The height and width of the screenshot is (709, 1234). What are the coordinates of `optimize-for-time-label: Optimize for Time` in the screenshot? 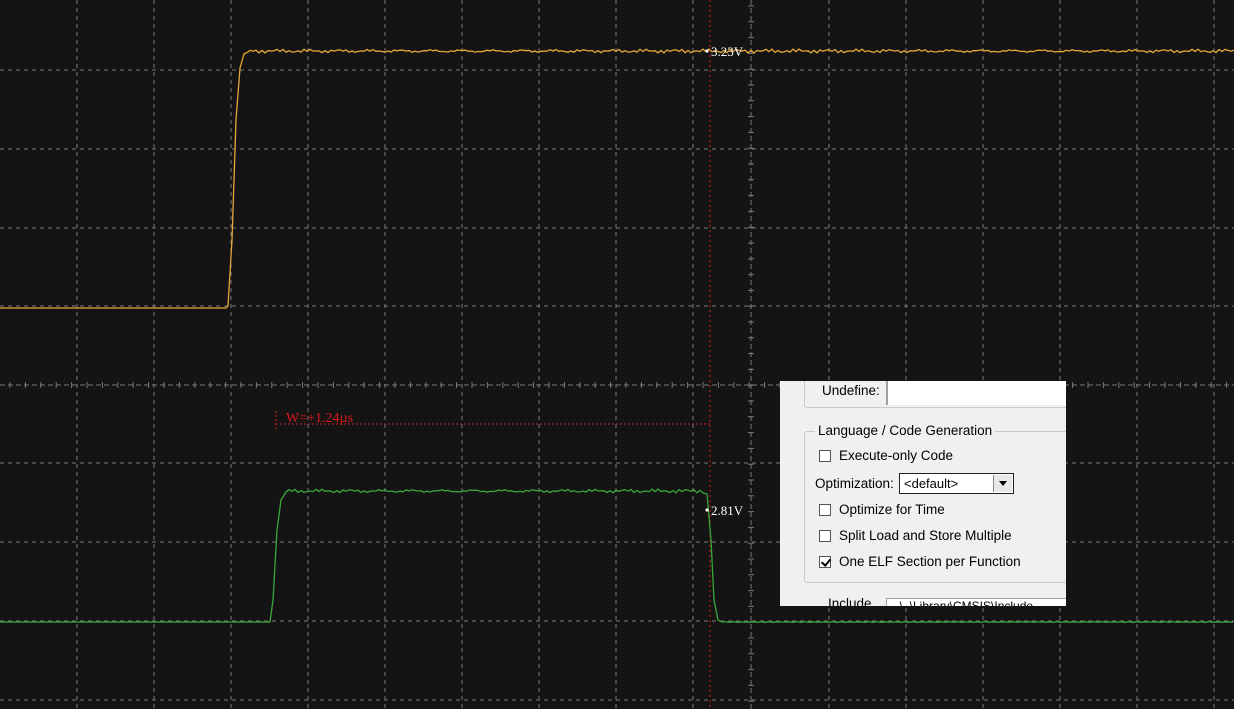 It's located at (892, 509).